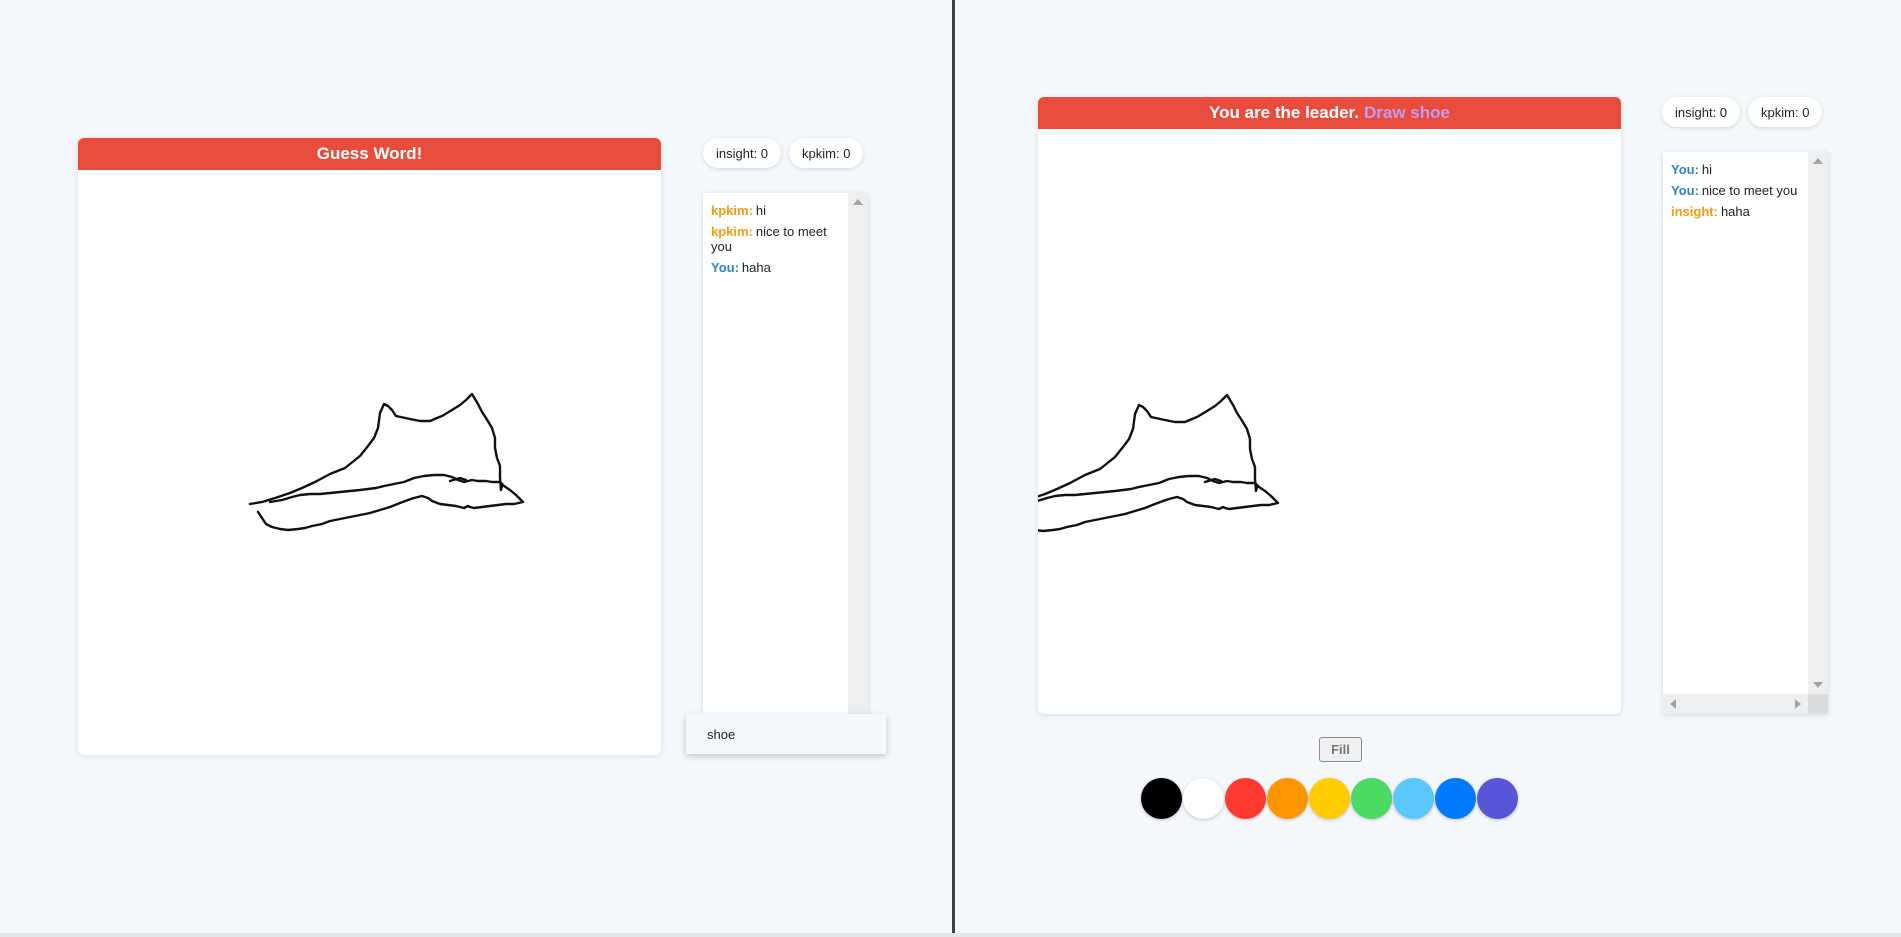  What do you see at coordinates (775, 267) in the screenshot?
I see `chat-message: You: haha` at bounding box center [775, 267].